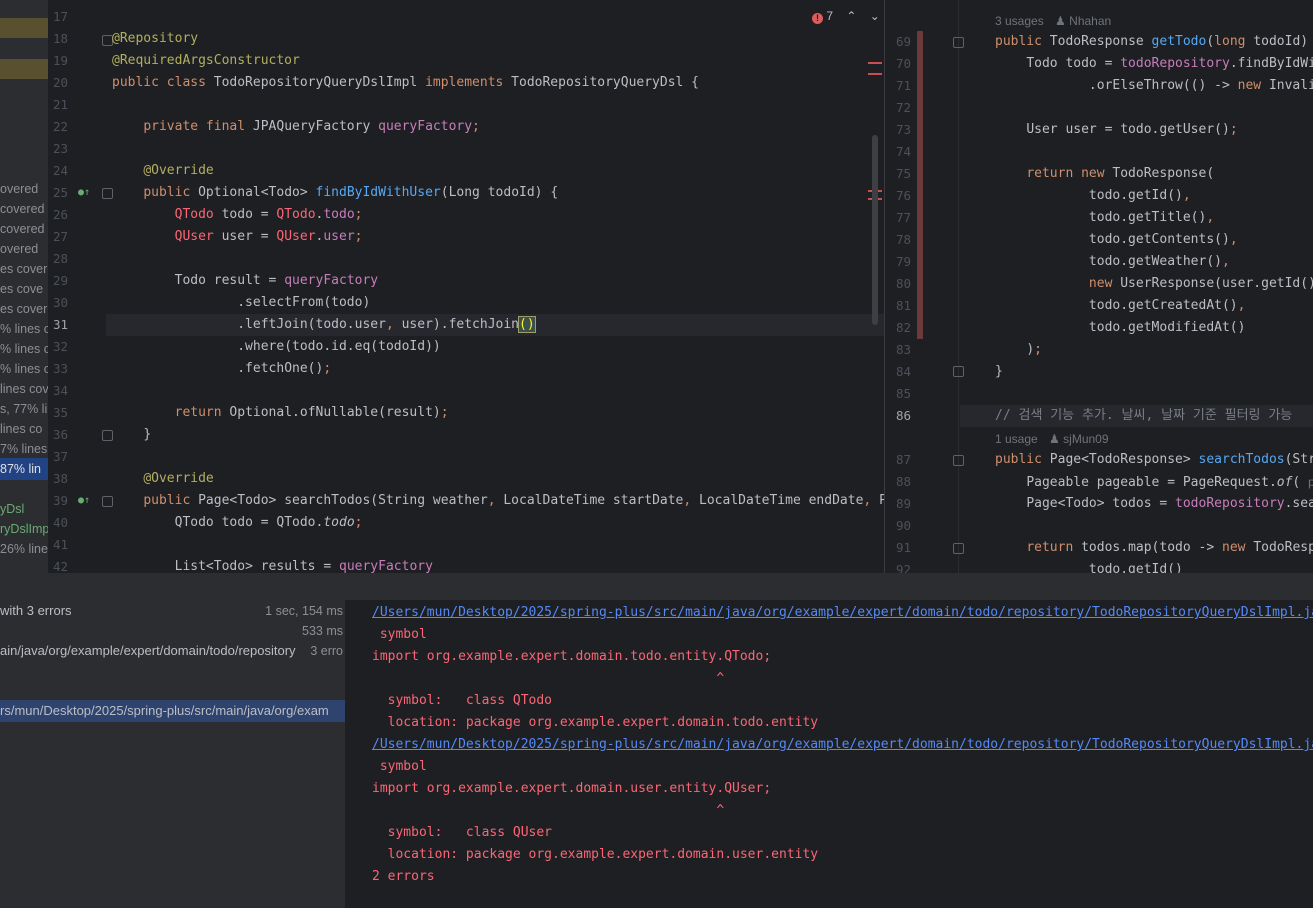 Image resolution: width=1313 pixels, height=908 pixels. Describe the element at coordinates (326, 651) in the screenshot. I see `build-error-count: 3 erro` at that location.